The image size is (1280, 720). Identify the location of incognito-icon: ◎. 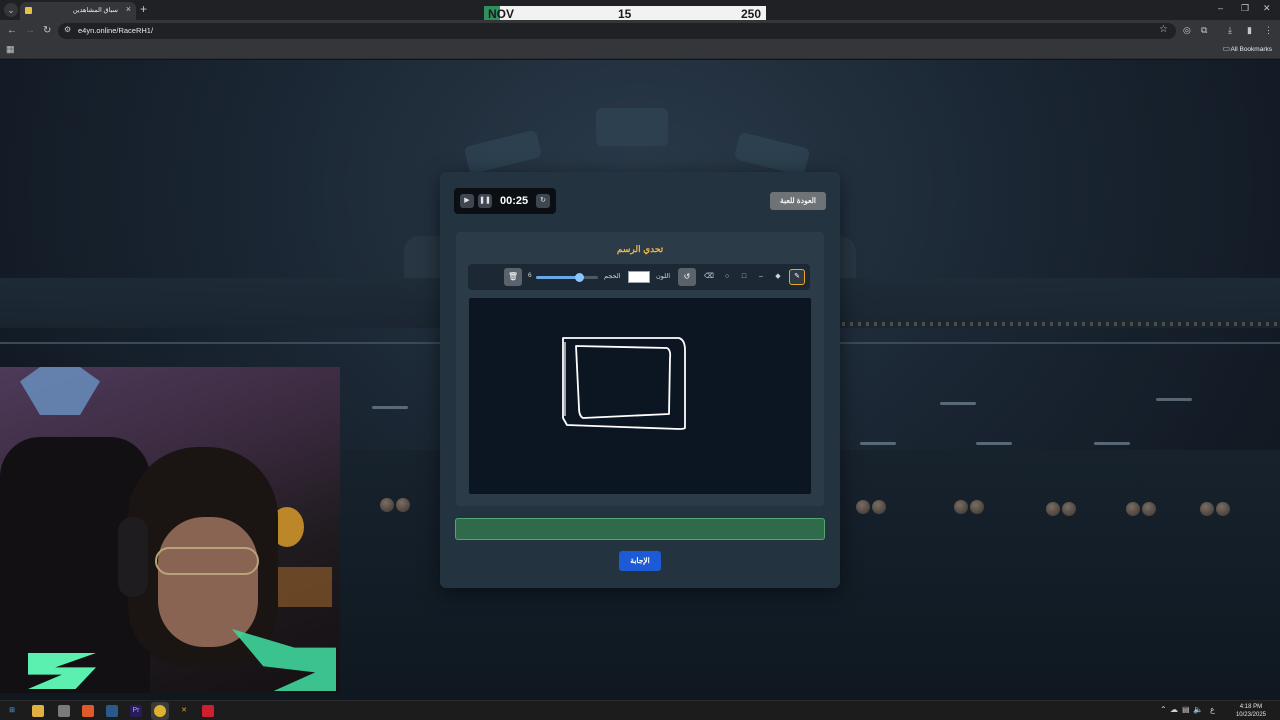
(1187, 30).